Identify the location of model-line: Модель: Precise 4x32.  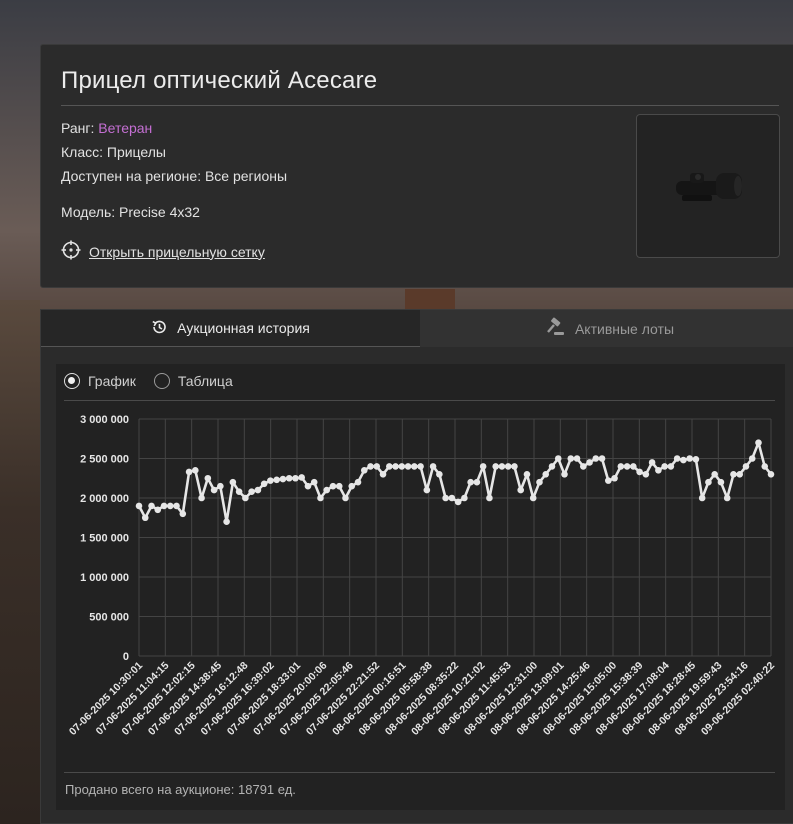
(130, 212).